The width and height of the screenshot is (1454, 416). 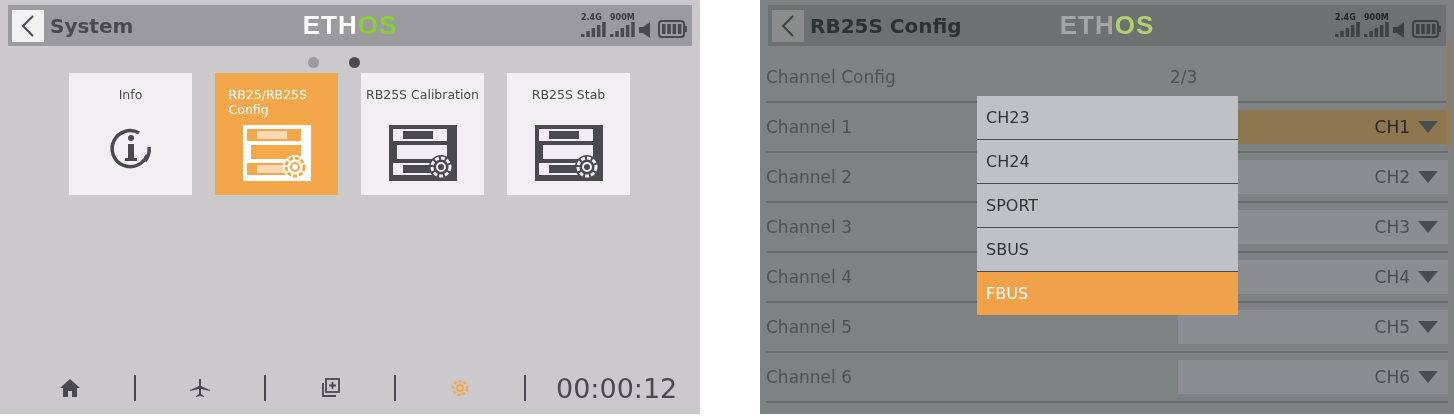 I want to click on dropdown-option: FBUS, so click(x=1107, y=293).